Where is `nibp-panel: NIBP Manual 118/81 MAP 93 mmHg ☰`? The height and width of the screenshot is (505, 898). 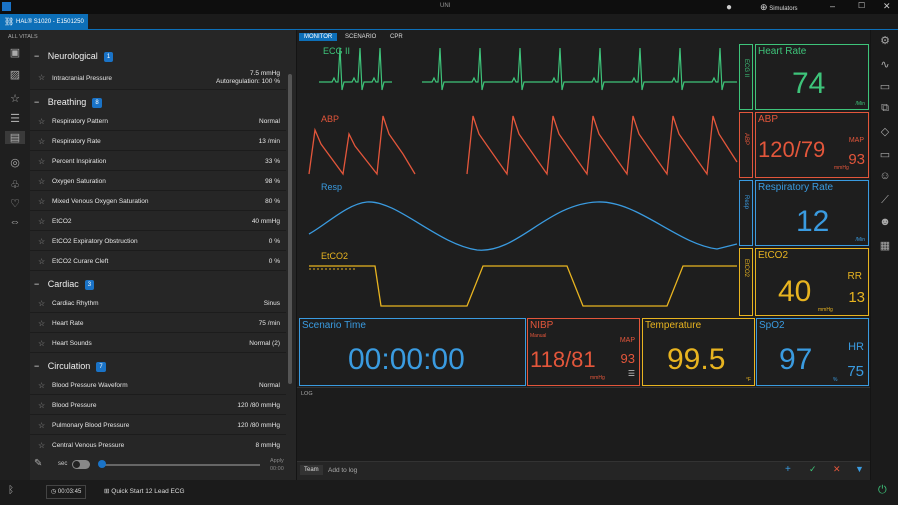 nibp-panel: NIBP Manual 118/81 MAP 93 mmHg ☰ is located at coordinates (583, 352).